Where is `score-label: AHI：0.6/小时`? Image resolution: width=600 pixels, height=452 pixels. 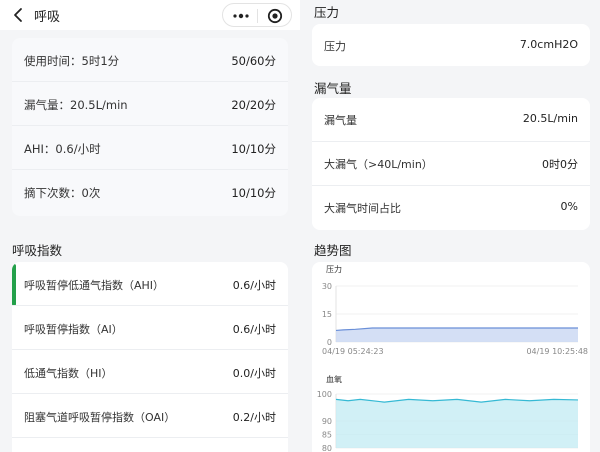
score-label: AHI：0.6/小时 is located at coordinates (62, 149).